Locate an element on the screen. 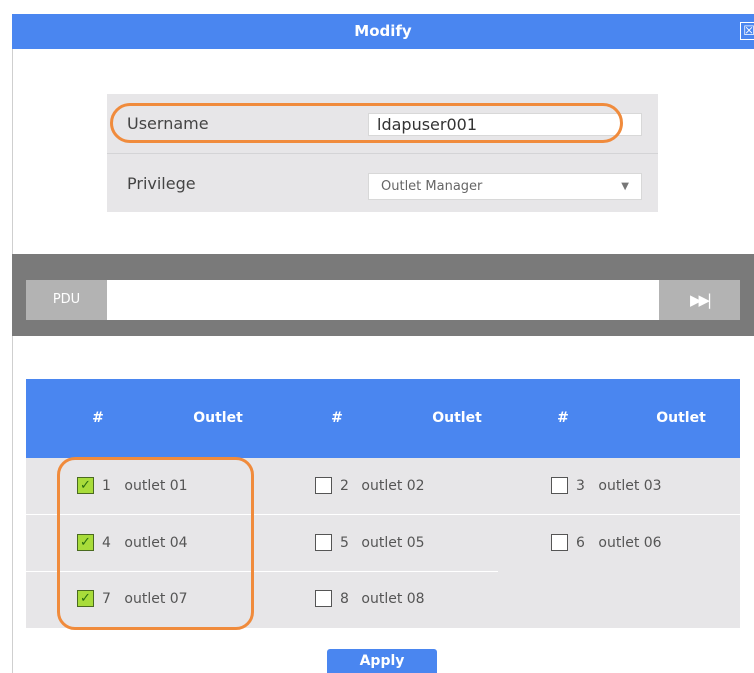 This screenshot has width=754, height=673. outlet-name-cell: outlet 05 is located at coordinates (393, 543).